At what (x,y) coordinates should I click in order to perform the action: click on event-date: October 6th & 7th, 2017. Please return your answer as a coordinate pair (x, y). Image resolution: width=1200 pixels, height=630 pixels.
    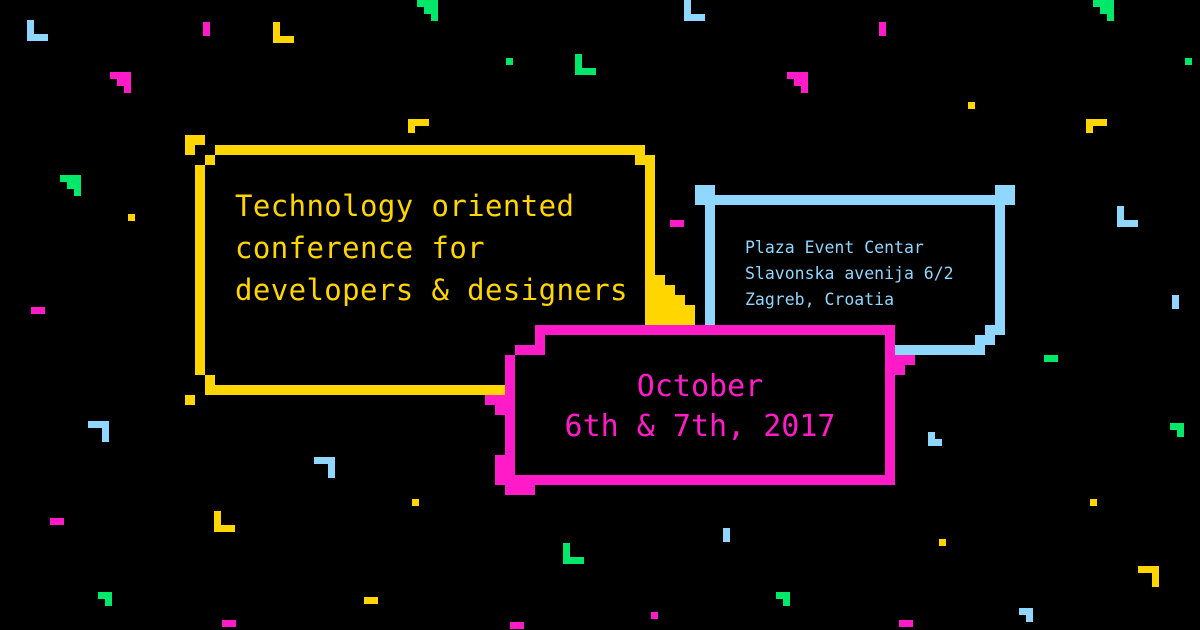
    Looking at the image, I should click on (700, 407).